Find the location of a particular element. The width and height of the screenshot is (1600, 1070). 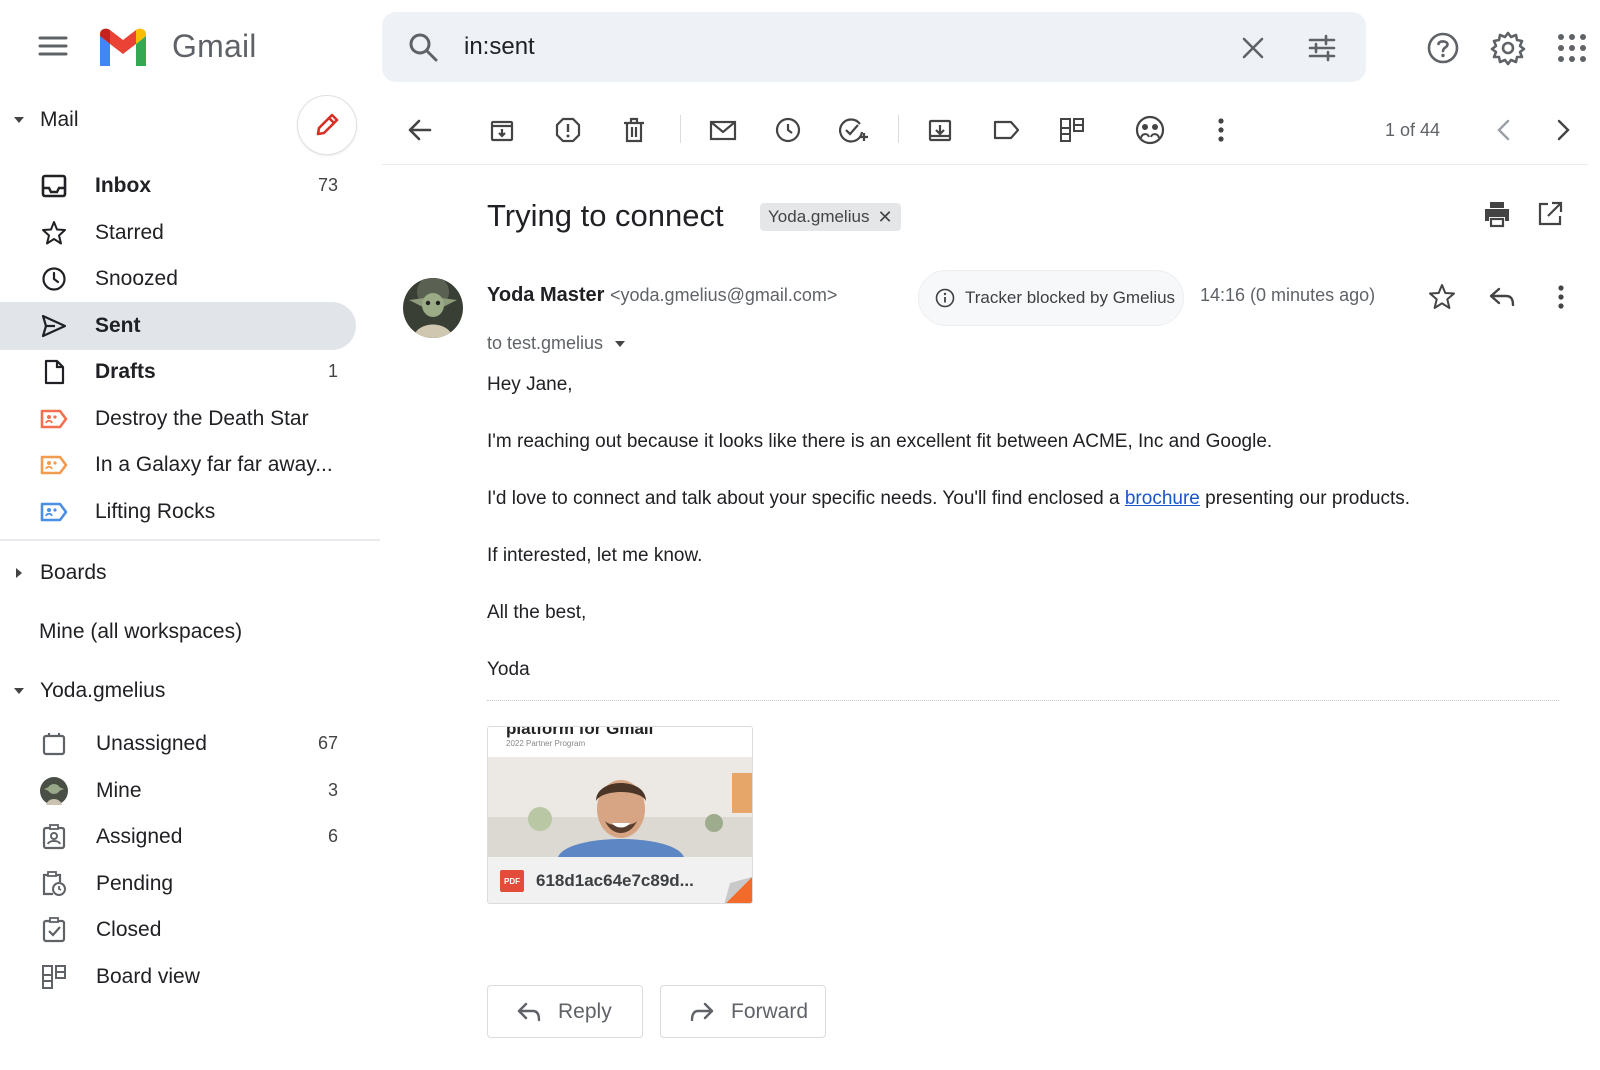

previous-chevron-icon is located at coordinates (1504, 130).